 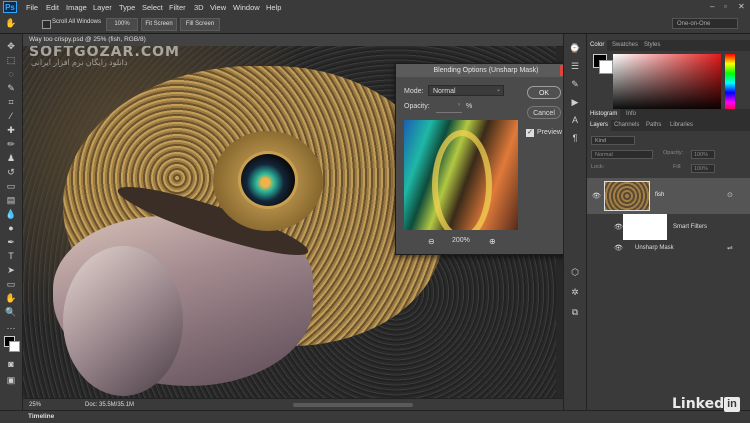 I want to click on horizontal-scrollbar, so click(x=353, y=405).